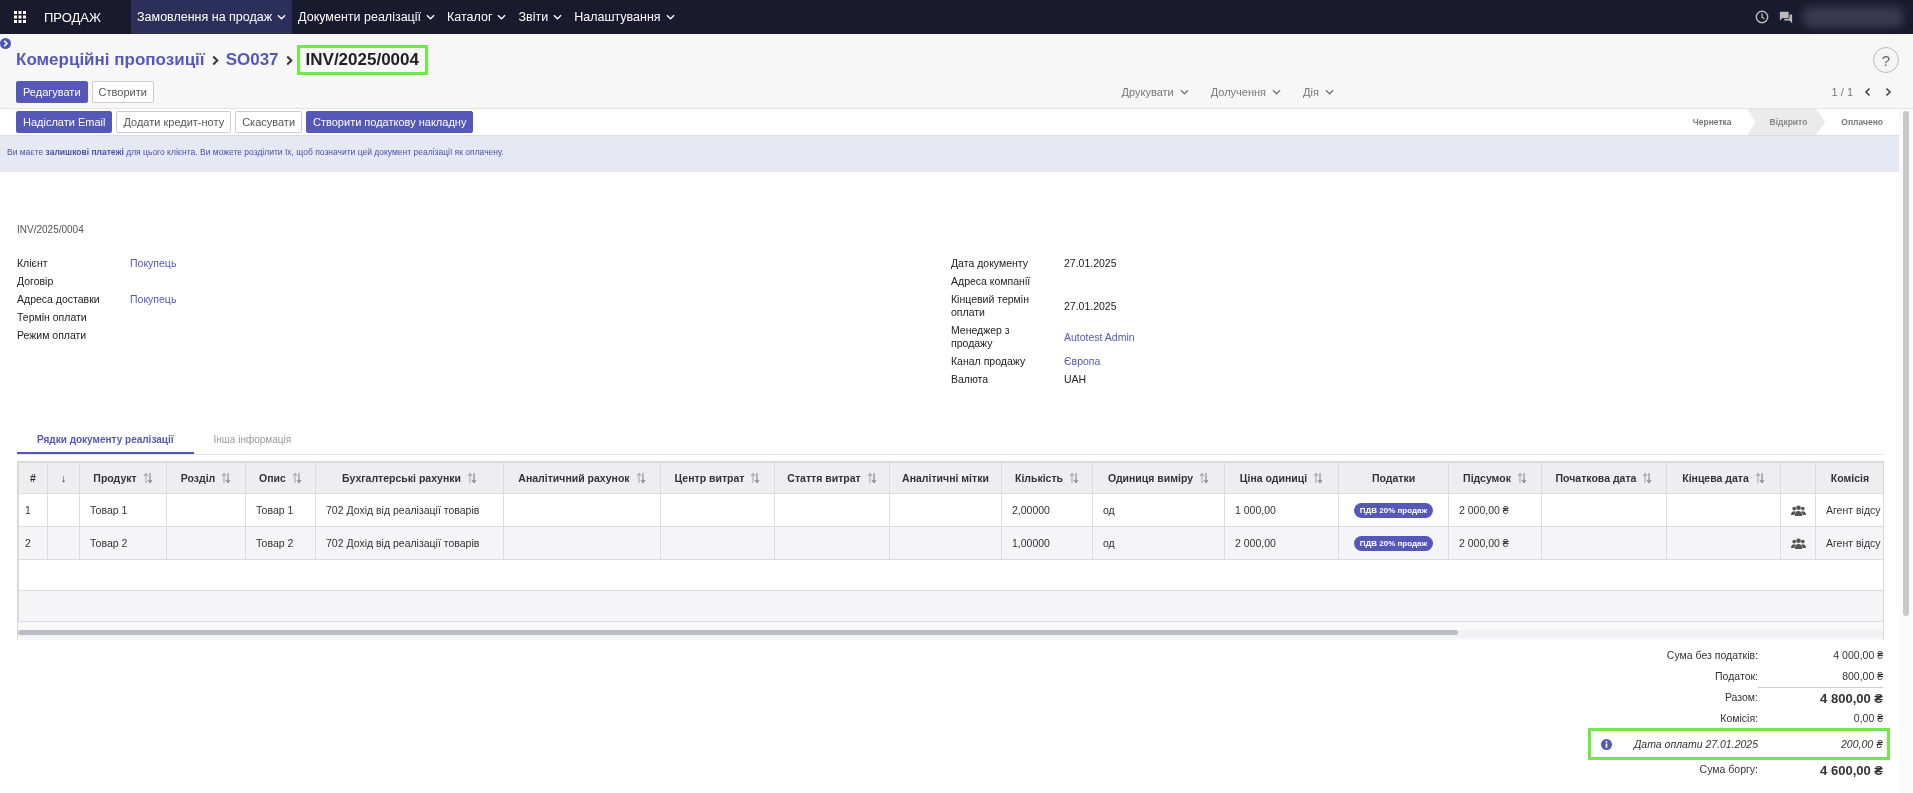 Image resolution: width=1913 pixels, height=793 pixels. Describe the element at coordinates (1851, 769) in the screenshot. I see `total-value: 4 600,00 ₴` at that location.